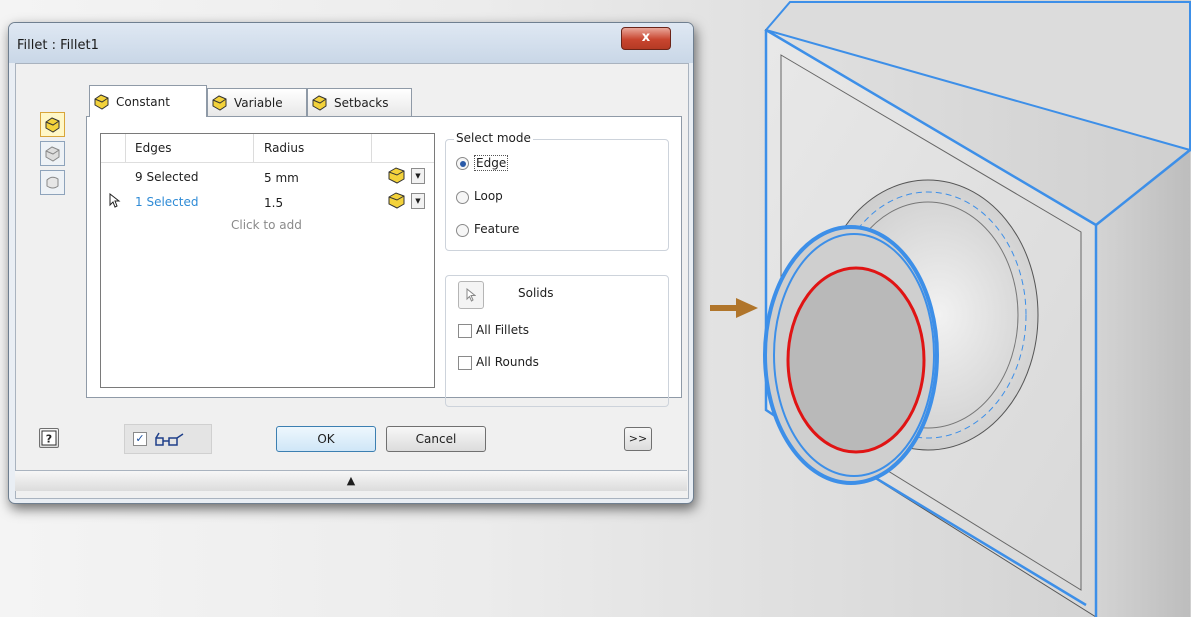  What do you see at coordinates (273, 203) in the screenshot?
I see `row-radius-value: 1.5` at bounding box center [273, 203].